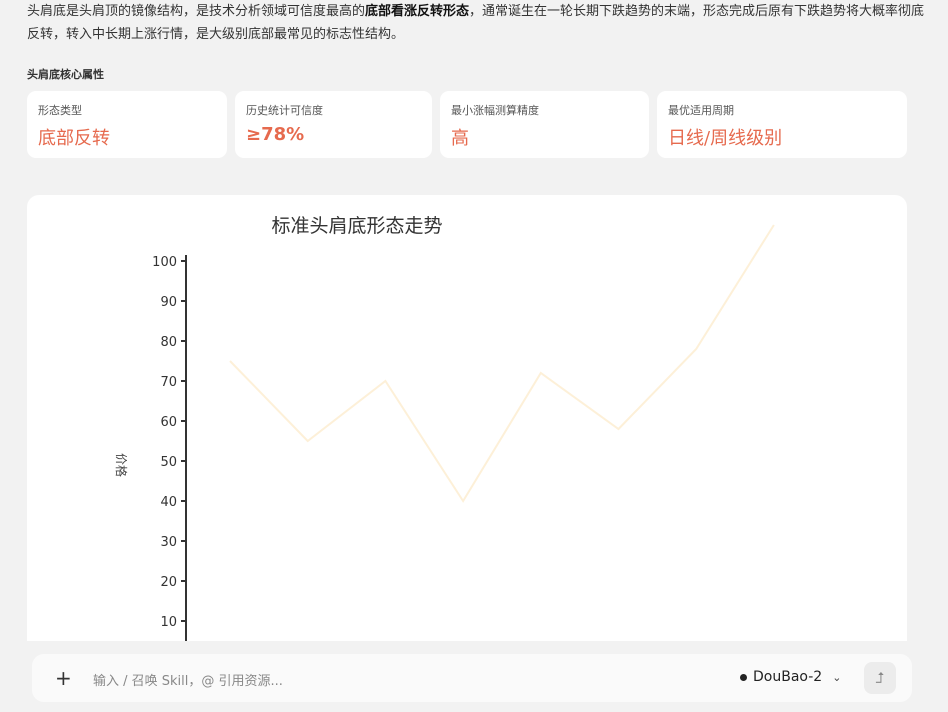  What do you see at coordinates (196, 11) in the screenshot?
I see `intro-text-1: 头肩底是头肩顶的镜像结构，是技术分析领域可信度最高的` at bounding box center [196, 11].